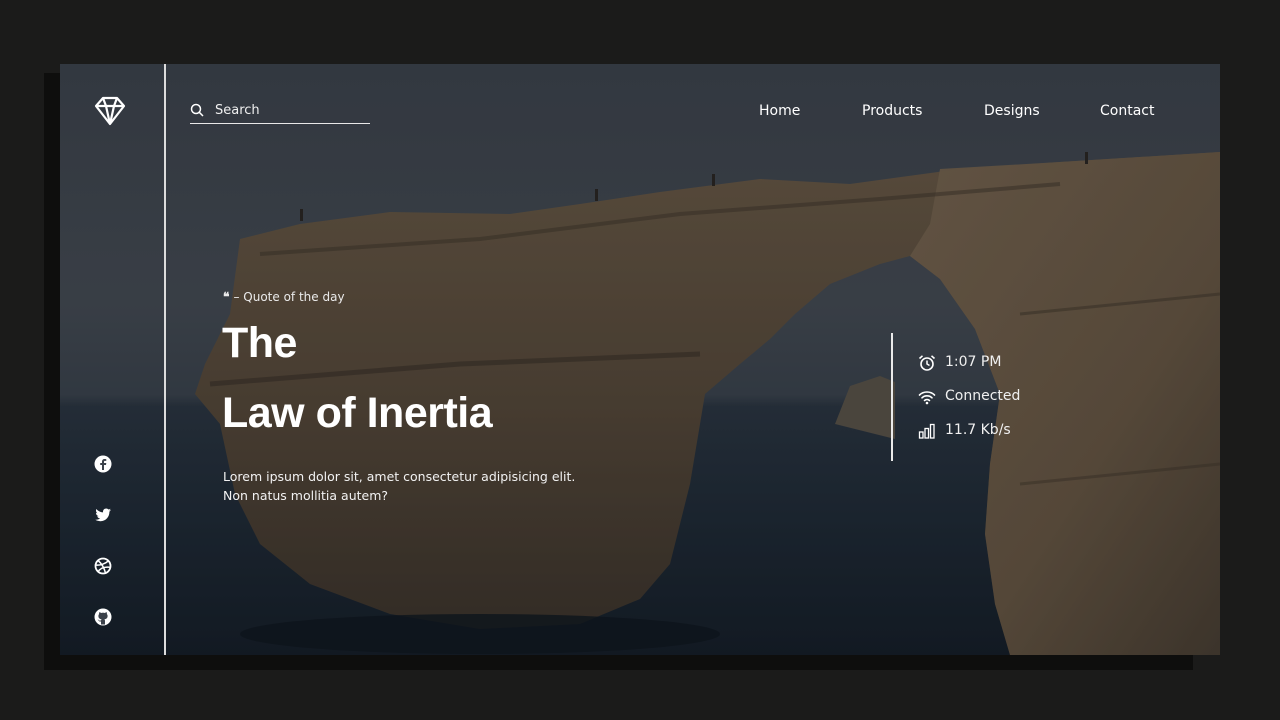 This screenshot has width=1280, height=720. Describe the element at coordinates (927, 398) in the screenshot. I see `wifi-icon` at that location.